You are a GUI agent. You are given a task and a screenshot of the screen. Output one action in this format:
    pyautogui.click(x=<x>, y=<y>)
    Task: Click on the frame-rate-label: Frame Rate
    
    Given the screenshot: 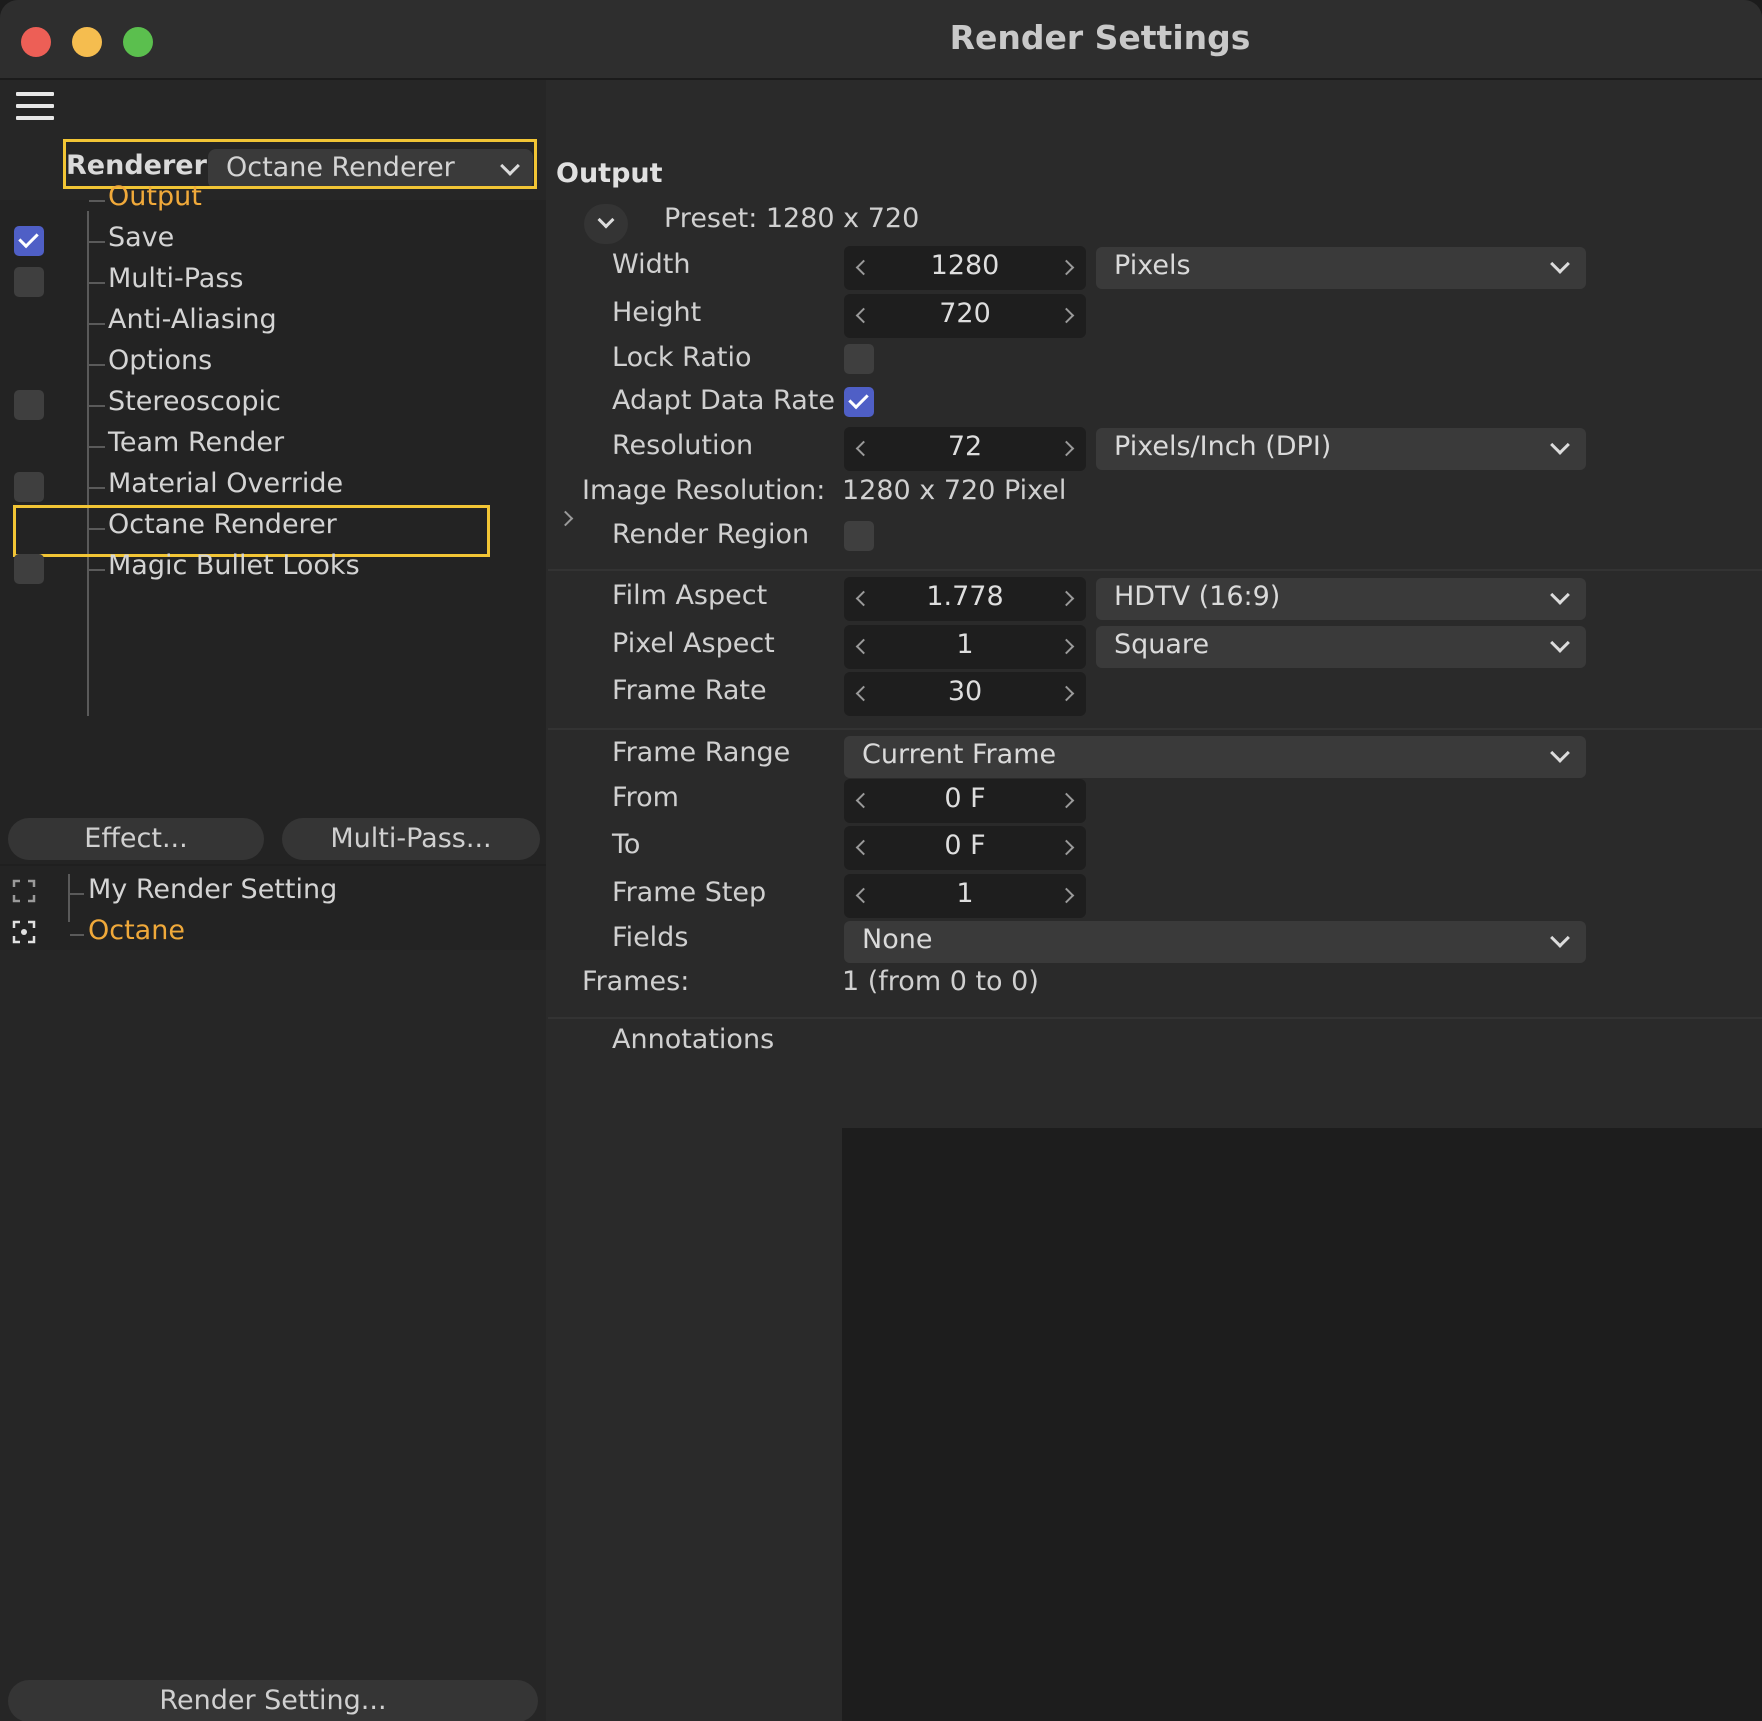 What is the action you would take?
    pyautogui.click(x=689, y=690)
    